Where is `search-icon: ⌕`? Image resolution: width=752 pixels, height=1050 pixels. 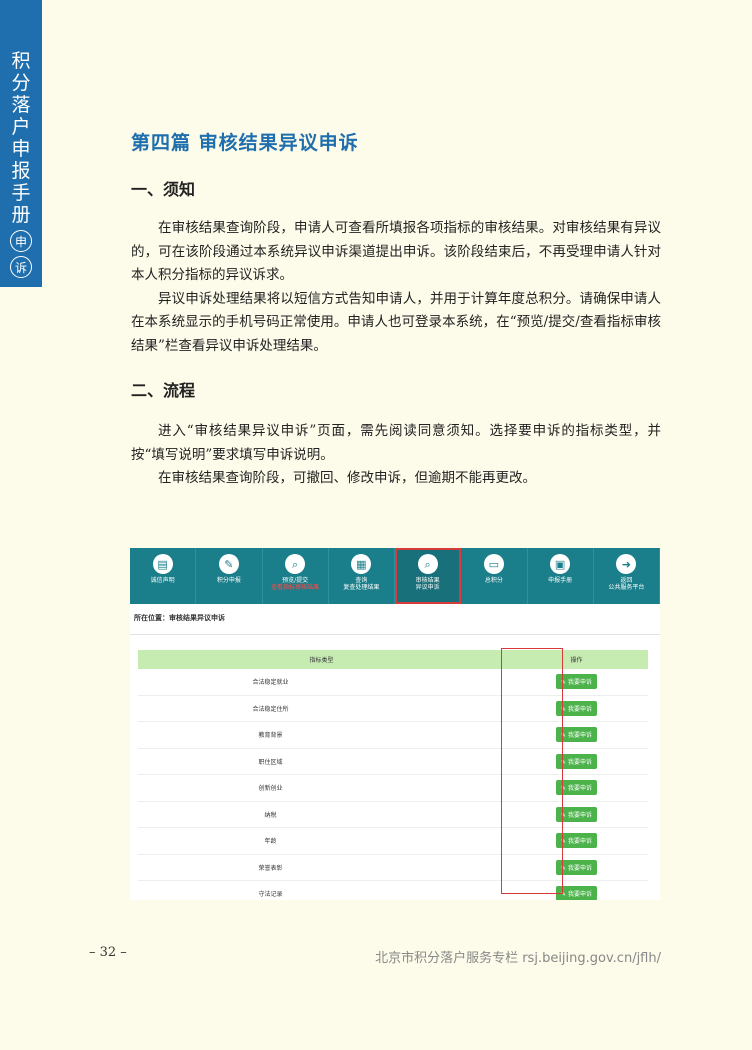
search-icon: ⌕ is located at coordinates (295, 564).